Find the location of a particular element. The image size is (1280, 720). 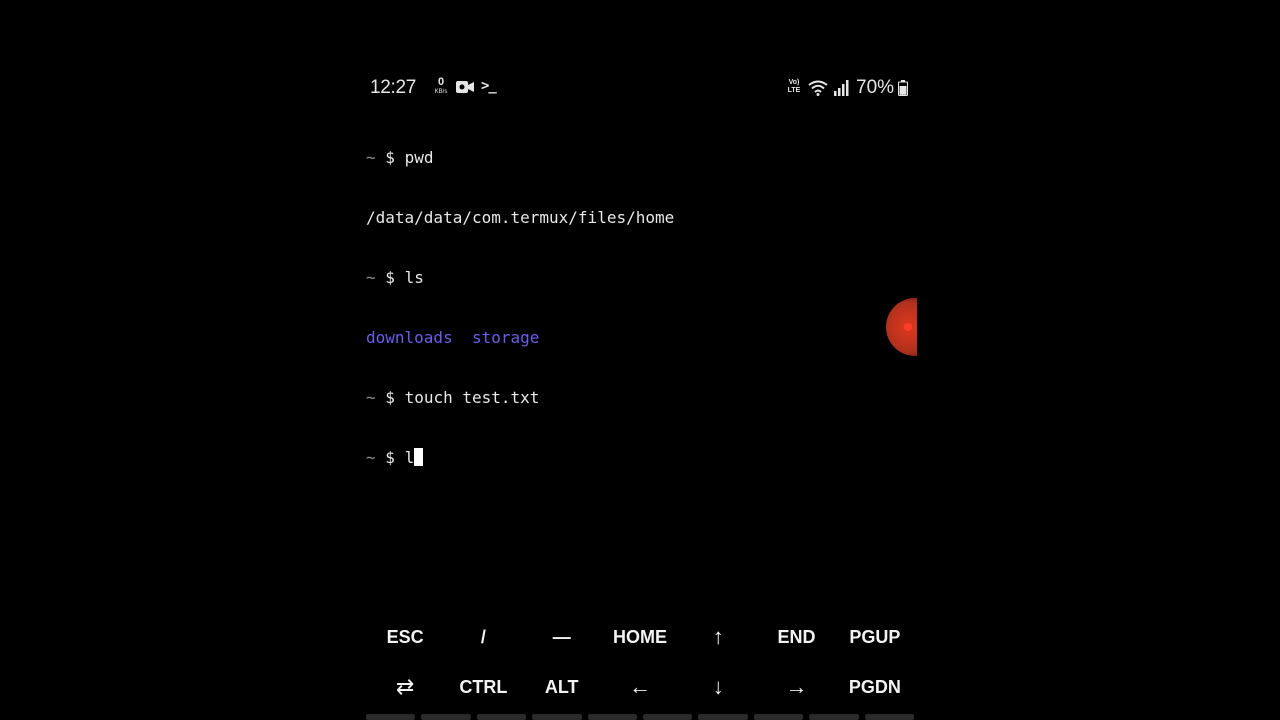

extra-keys-row-2: ⇄ CTRL ALT ← ↓ → PGDN is located at coordinates (640, 687).